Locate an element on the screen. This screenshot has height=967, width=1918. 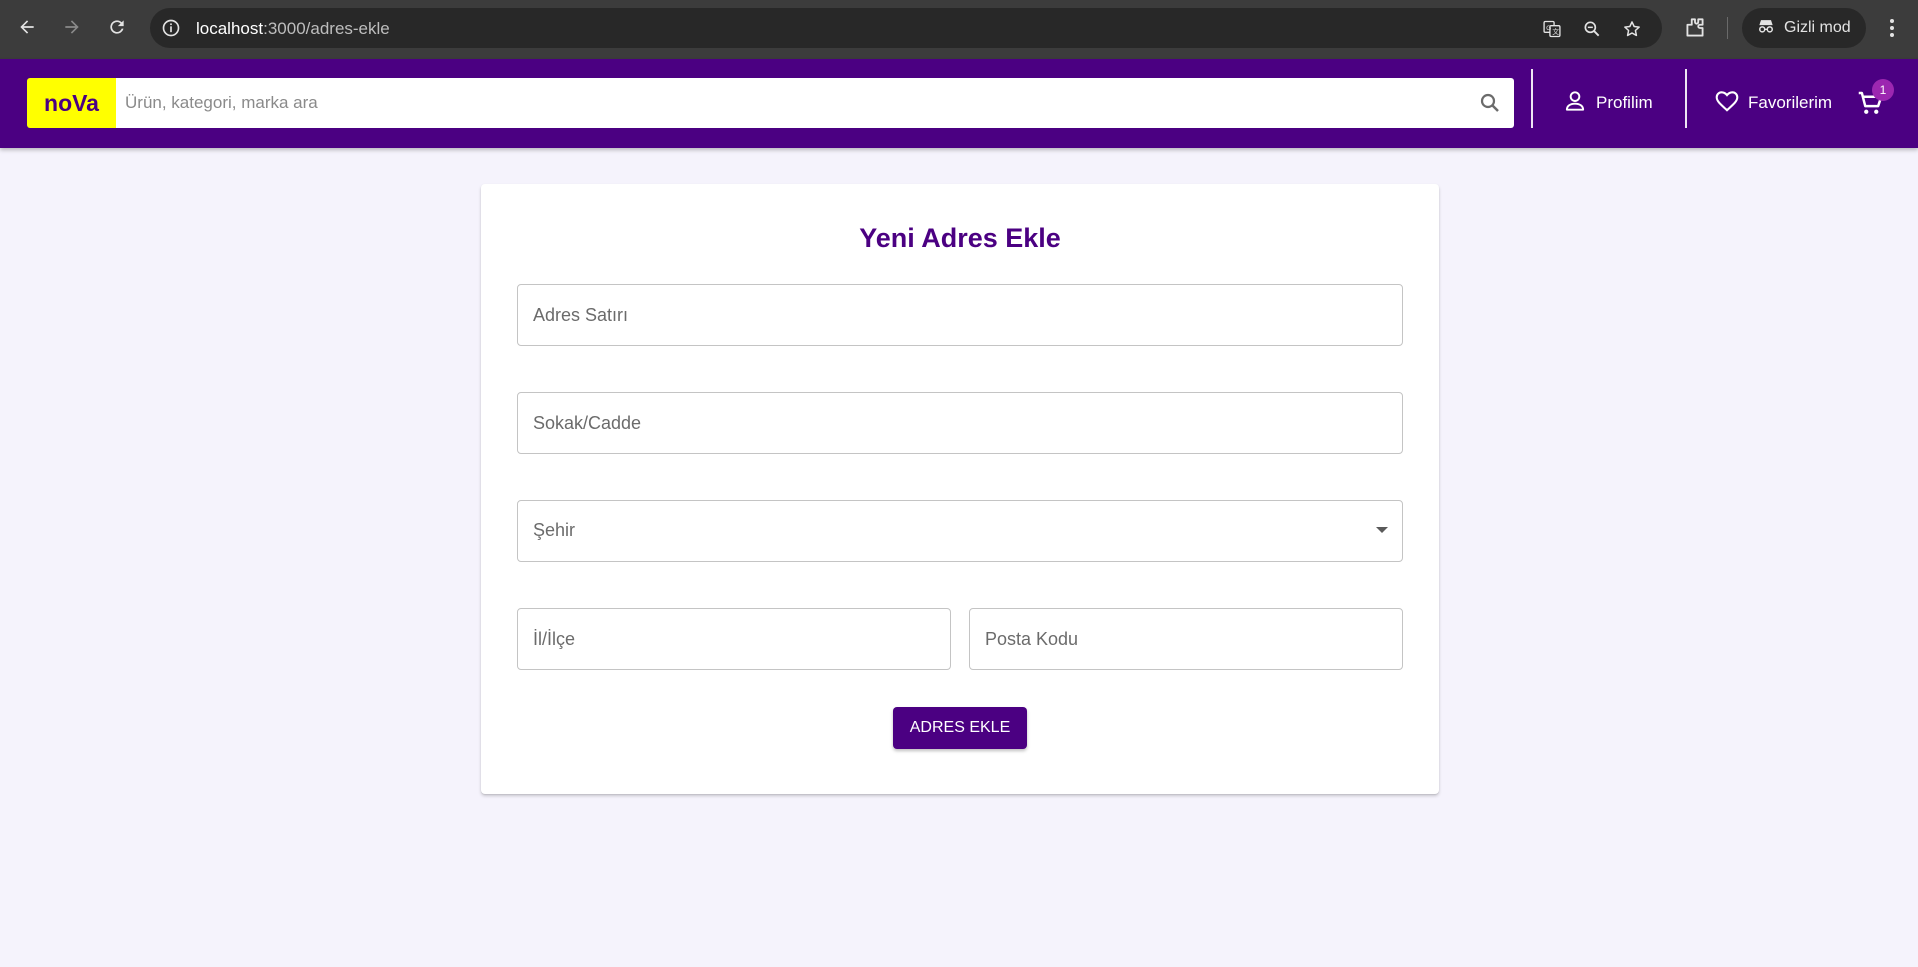
street-field is located at coordinates (960, 423).